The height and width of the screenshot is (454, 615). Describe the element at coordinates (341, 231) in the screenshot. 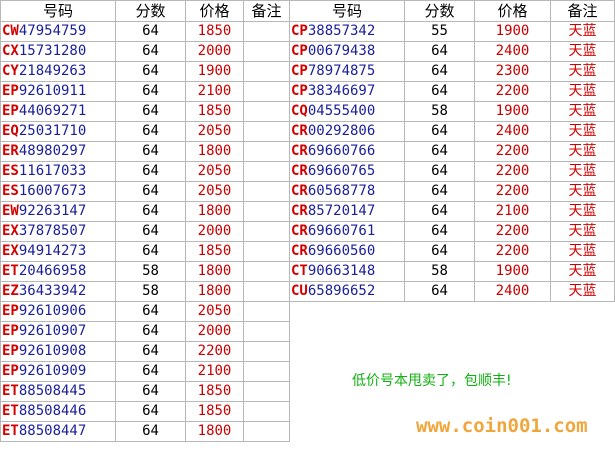

I see `number-digits: 69660761` at that location.